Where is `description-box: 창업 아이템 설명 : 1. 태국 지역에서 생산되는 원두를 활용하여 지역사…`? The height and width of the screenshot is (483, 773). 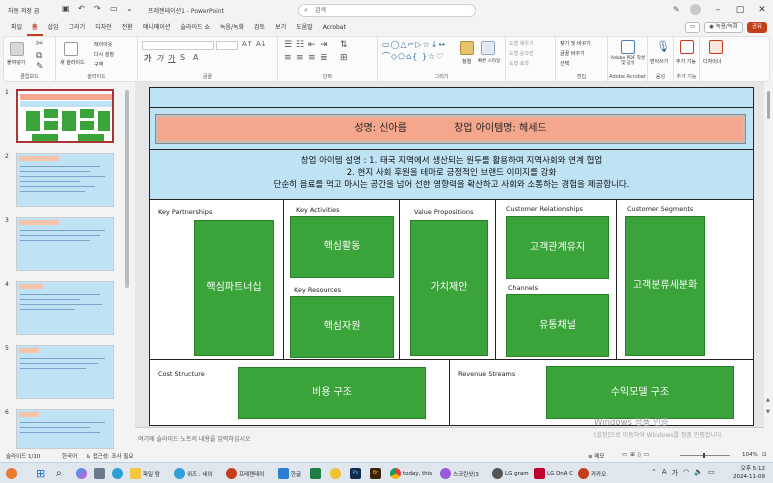 description-box: 창업 아이템 설명 : 1. 태국 지역에서 생산되는 원두를 활용하여 지역사… is located at coordinates (451, 175).